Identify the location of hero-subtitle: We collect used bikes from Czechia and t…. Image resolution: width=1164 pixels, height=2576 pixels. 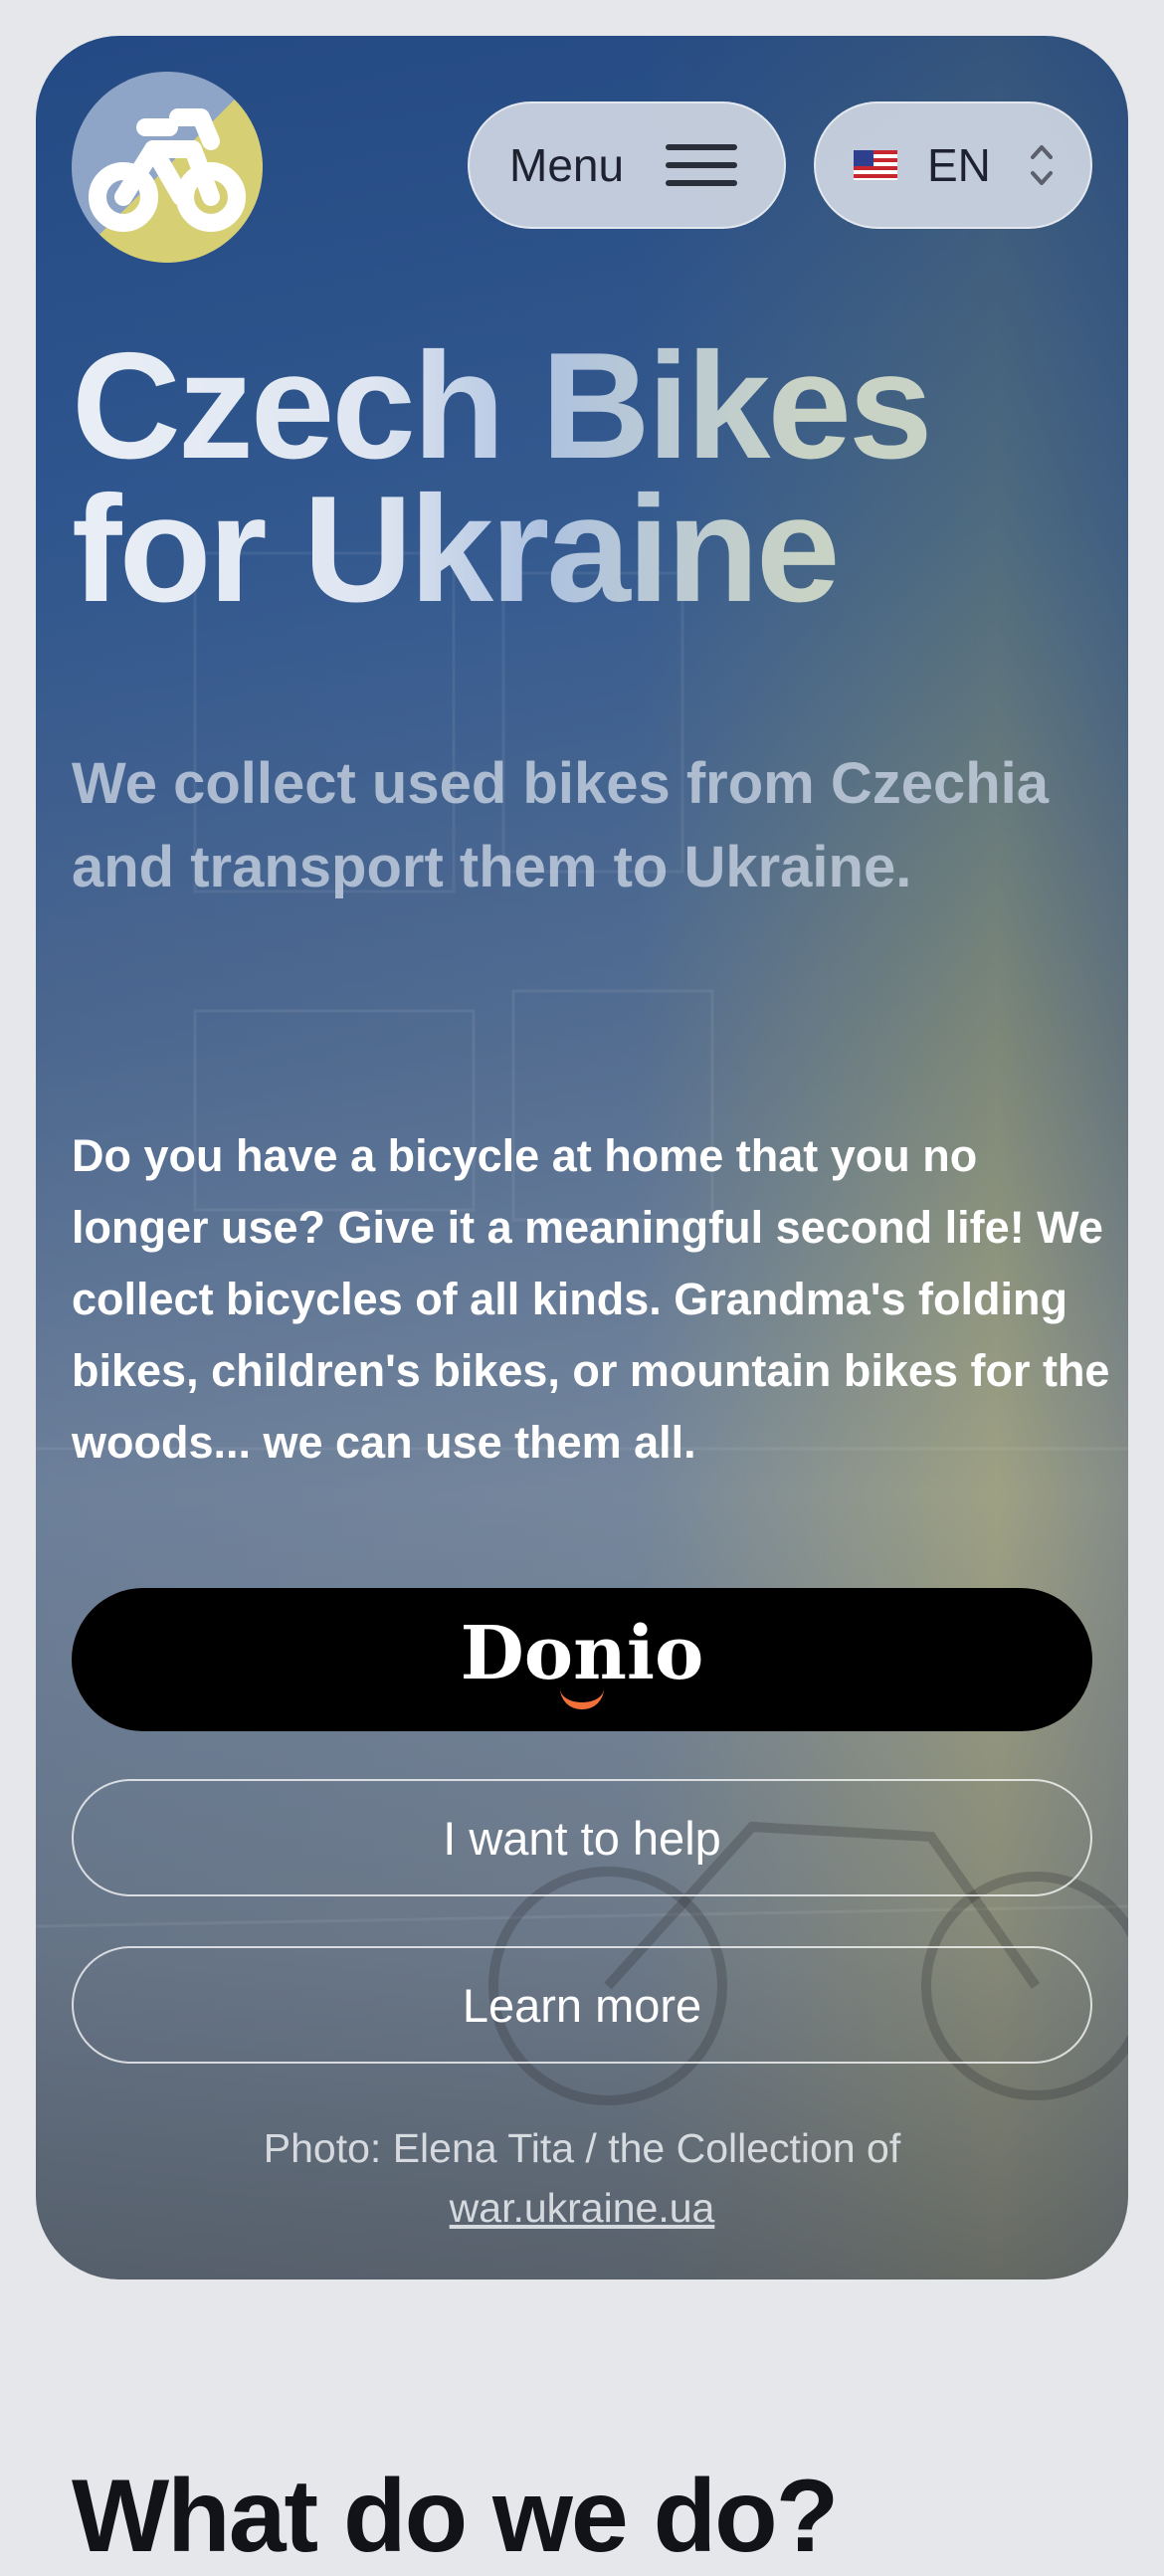
(561, 825).